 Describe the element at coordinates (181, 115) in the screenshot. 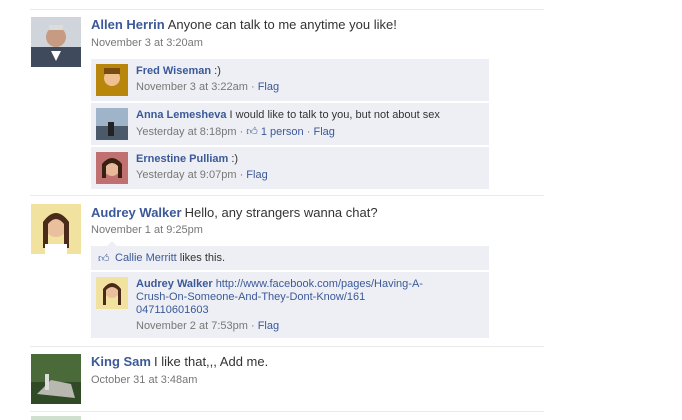

I see `comment-author-link: Anna Lemesheva` at that location.